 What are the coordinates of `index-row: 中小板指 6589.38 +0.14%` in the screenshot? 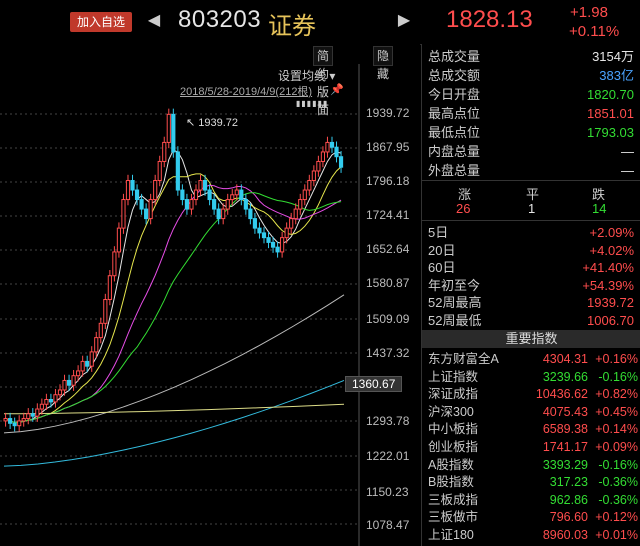 It's located at (534, 429).